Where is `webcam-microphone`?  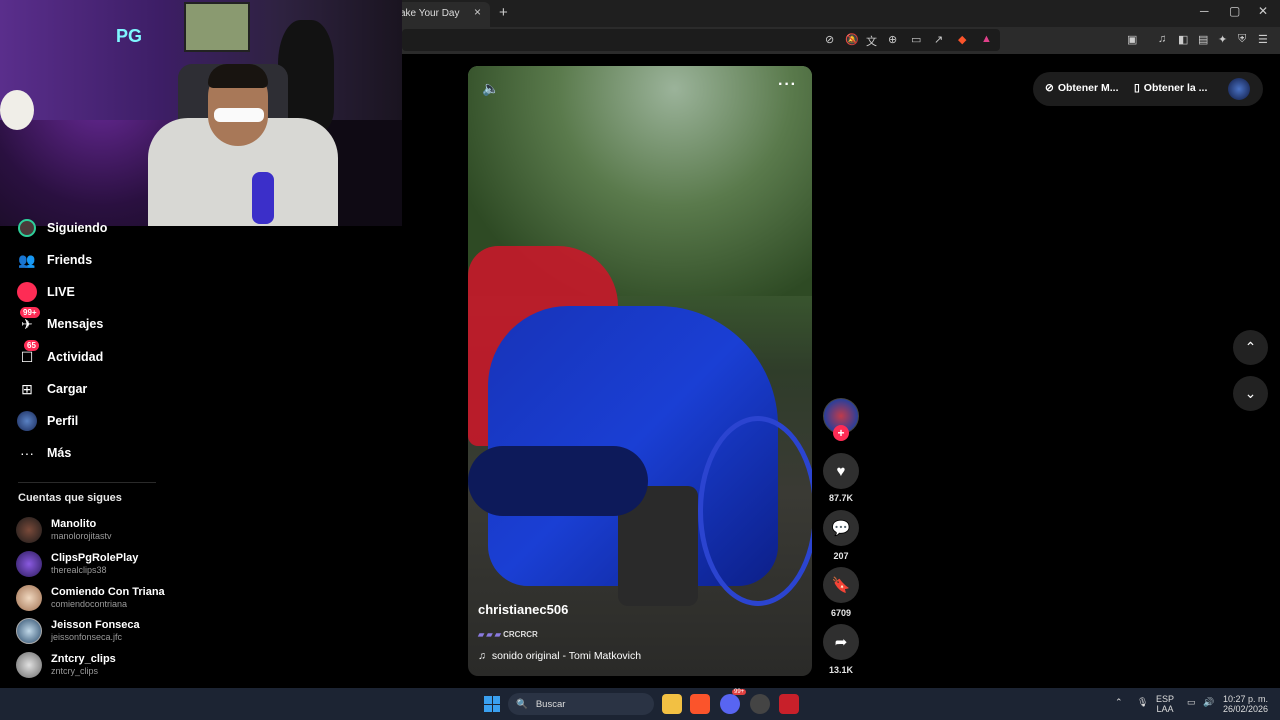 webcam-microphone is located at coordinates (263, 198).